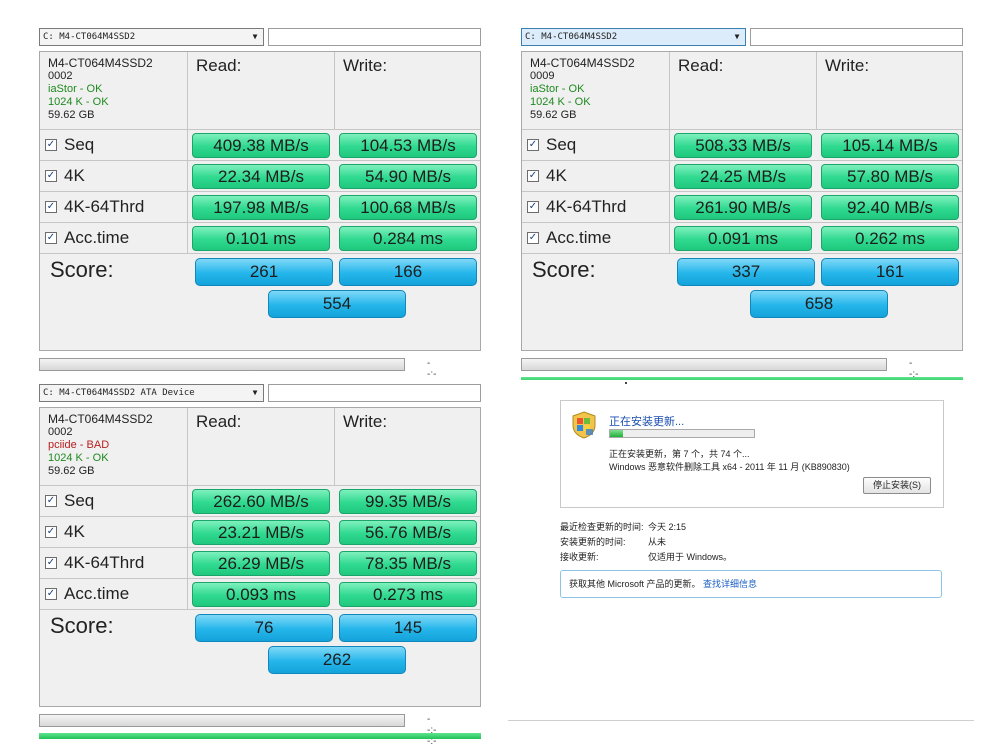  Describe the element at coordinates (897, 485) in the screenshot. I see `stop-install-button: 停止安装(S)` at that location.